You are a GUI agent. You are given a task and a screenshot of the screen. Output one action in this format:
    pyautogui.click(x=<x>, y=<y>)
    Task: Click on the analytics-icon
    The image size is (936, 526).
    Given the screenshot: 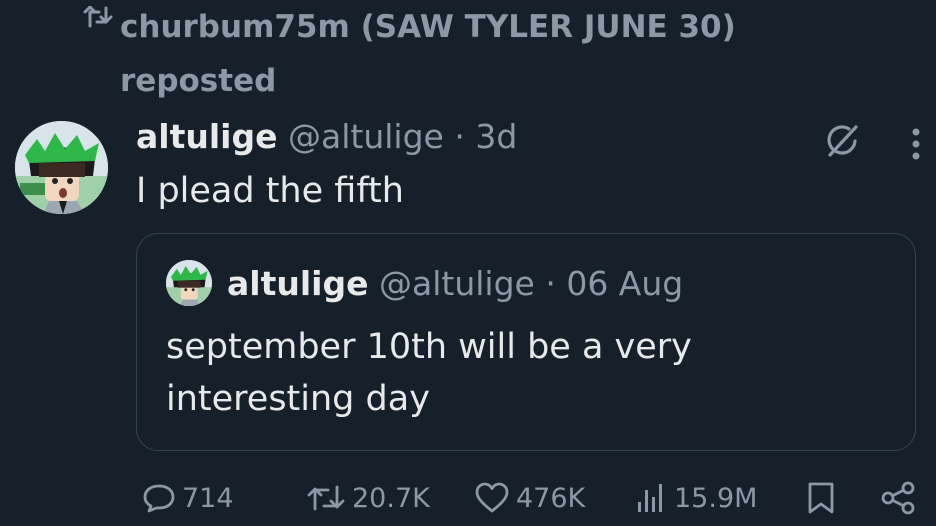 What is the action you would take?
    pyautogui.click(x=652, y=498)
    